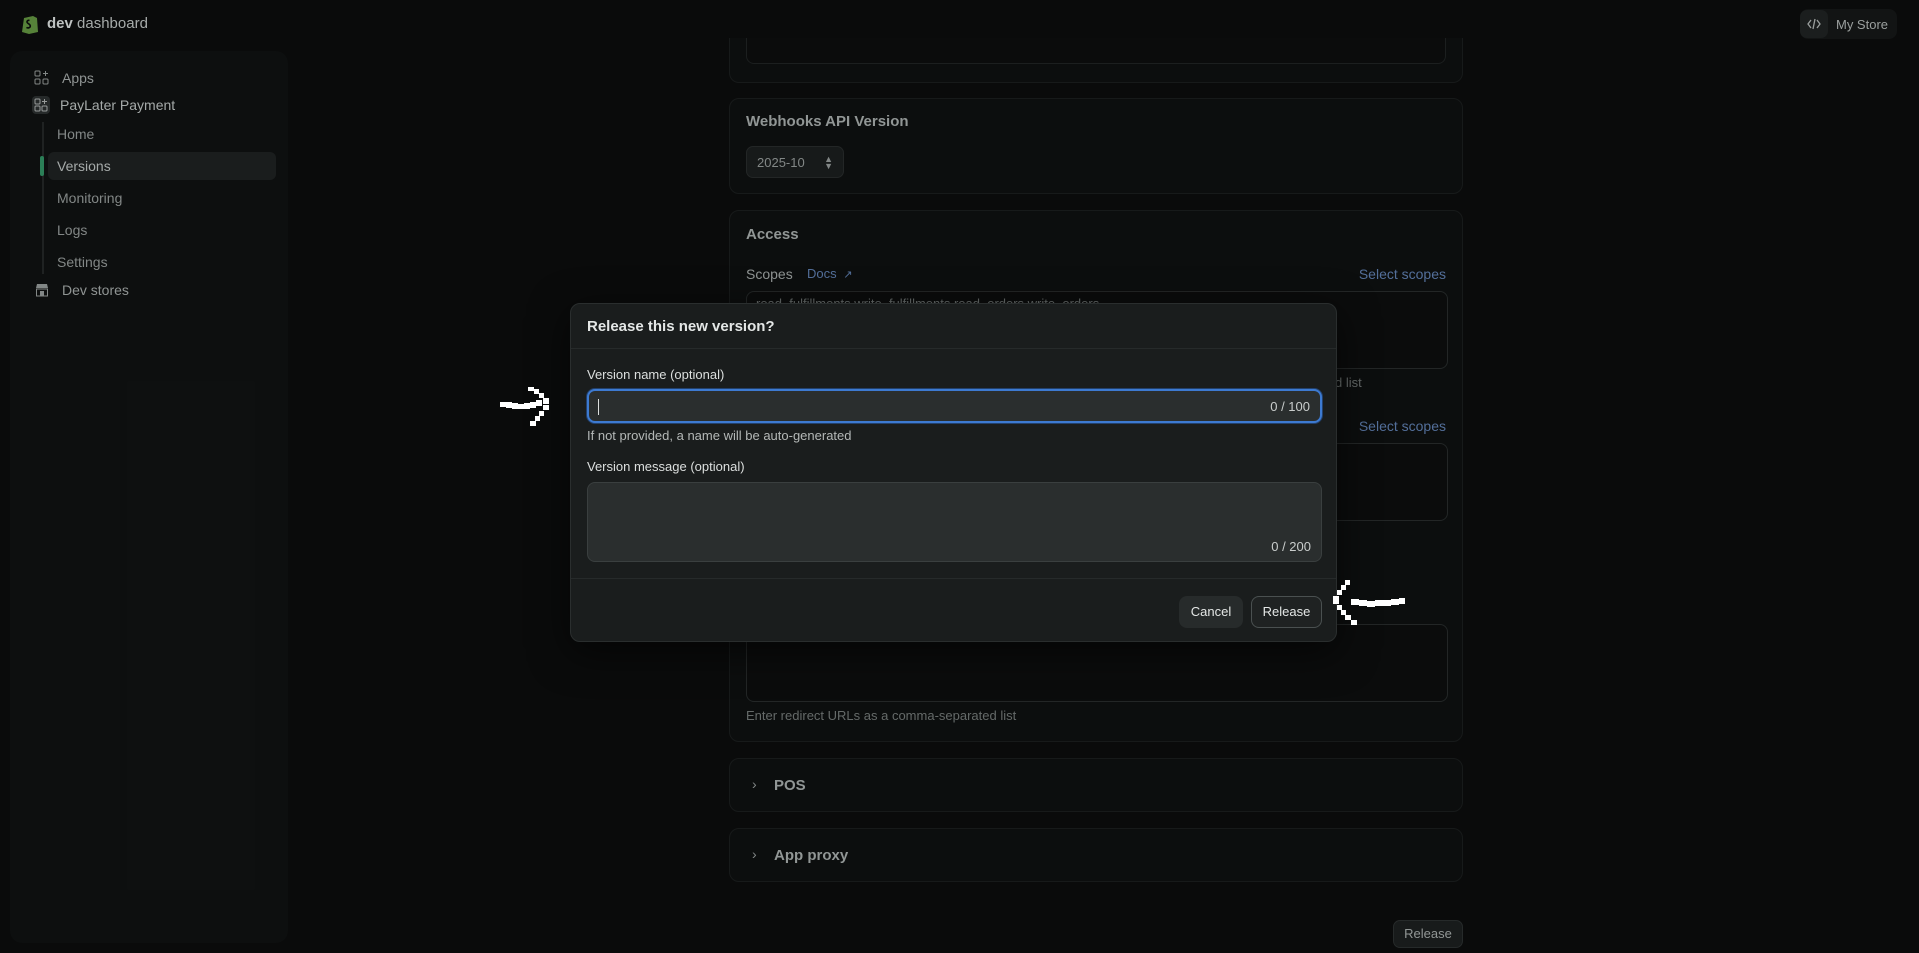 The width and height of the screenshot is (1919, 953). Describe the element at coordinates (1290, 406) in the screenshot. I see `version-name-counter: 0 / 100` at that location.